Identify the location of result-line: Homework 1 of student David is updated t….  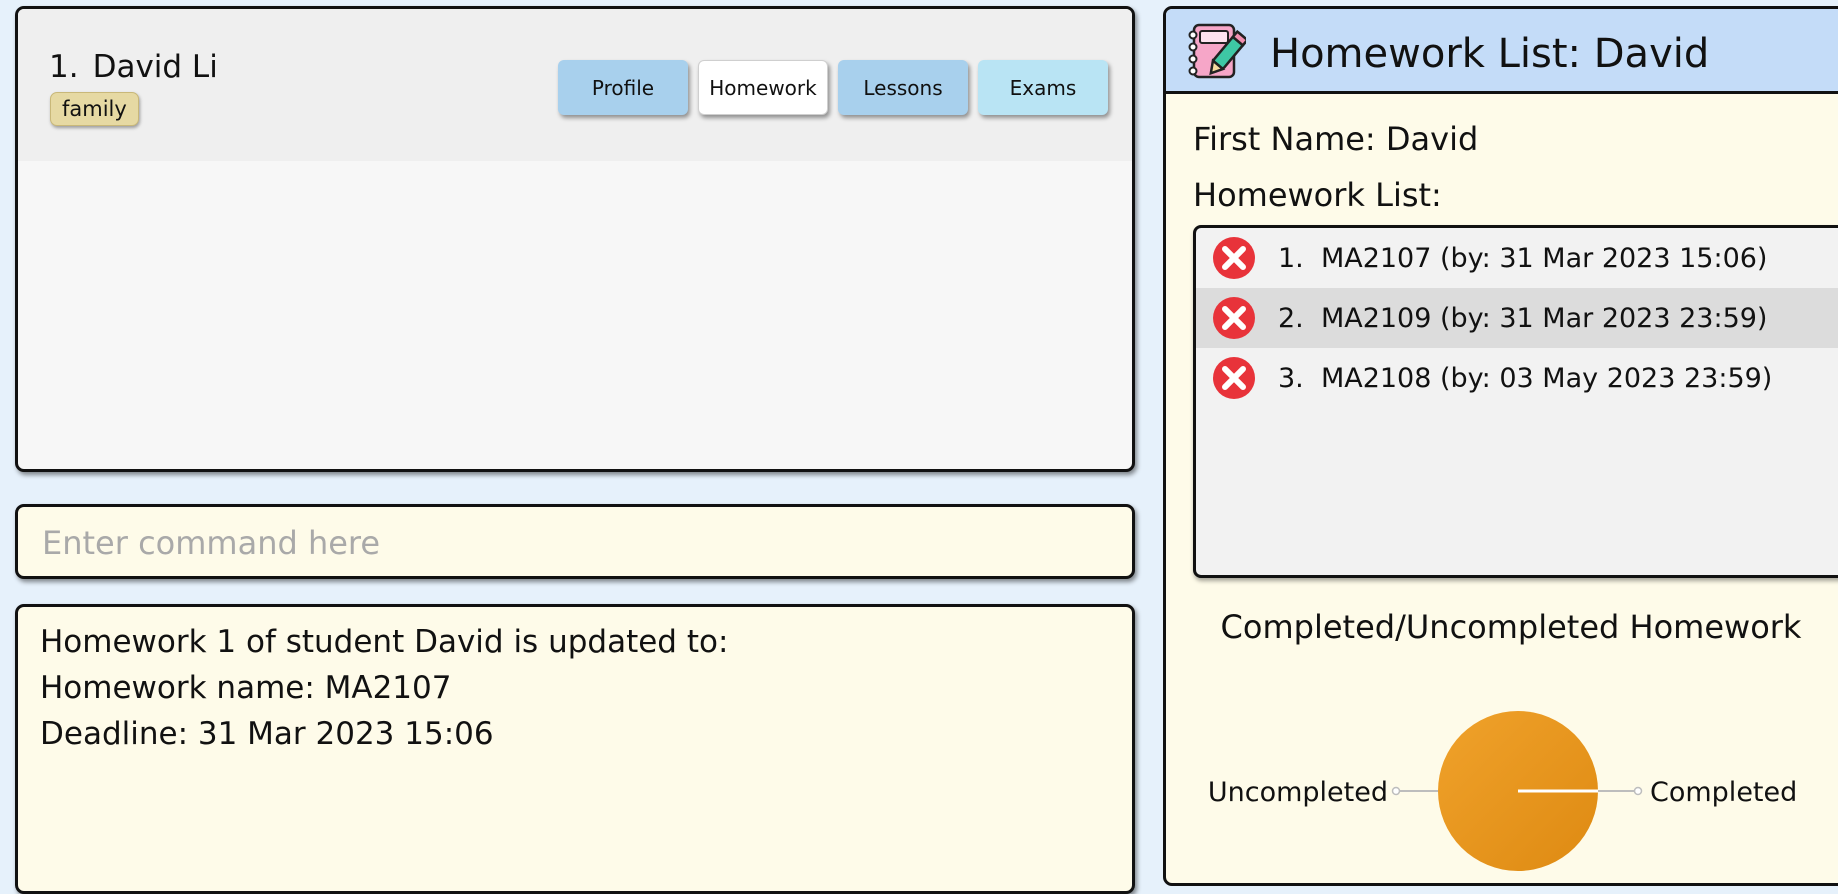
(384, 642).